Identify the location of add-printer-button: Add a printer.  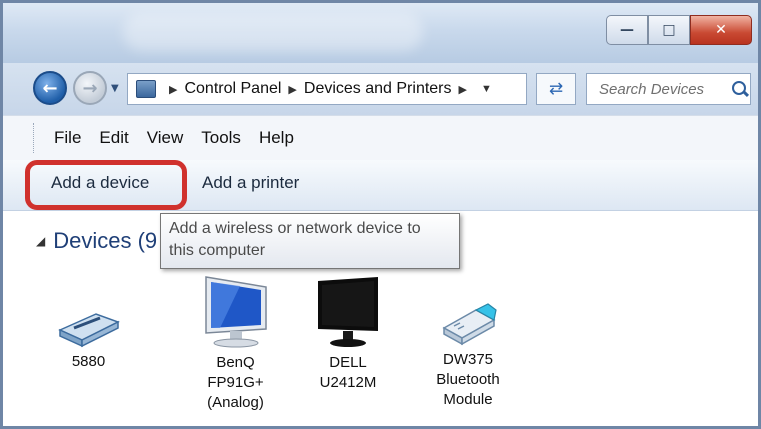
(250, 183).